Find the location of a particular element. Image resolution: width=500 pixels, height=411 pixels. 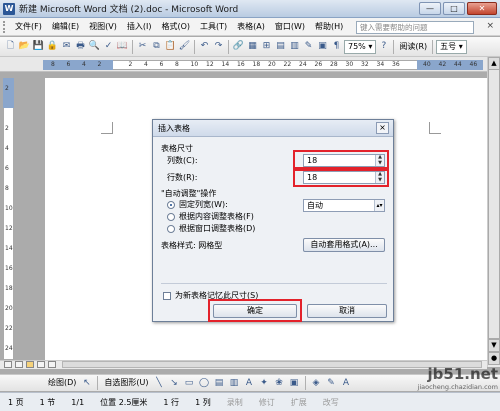

print-layout-view-icon is located at coordinates (30, 364).